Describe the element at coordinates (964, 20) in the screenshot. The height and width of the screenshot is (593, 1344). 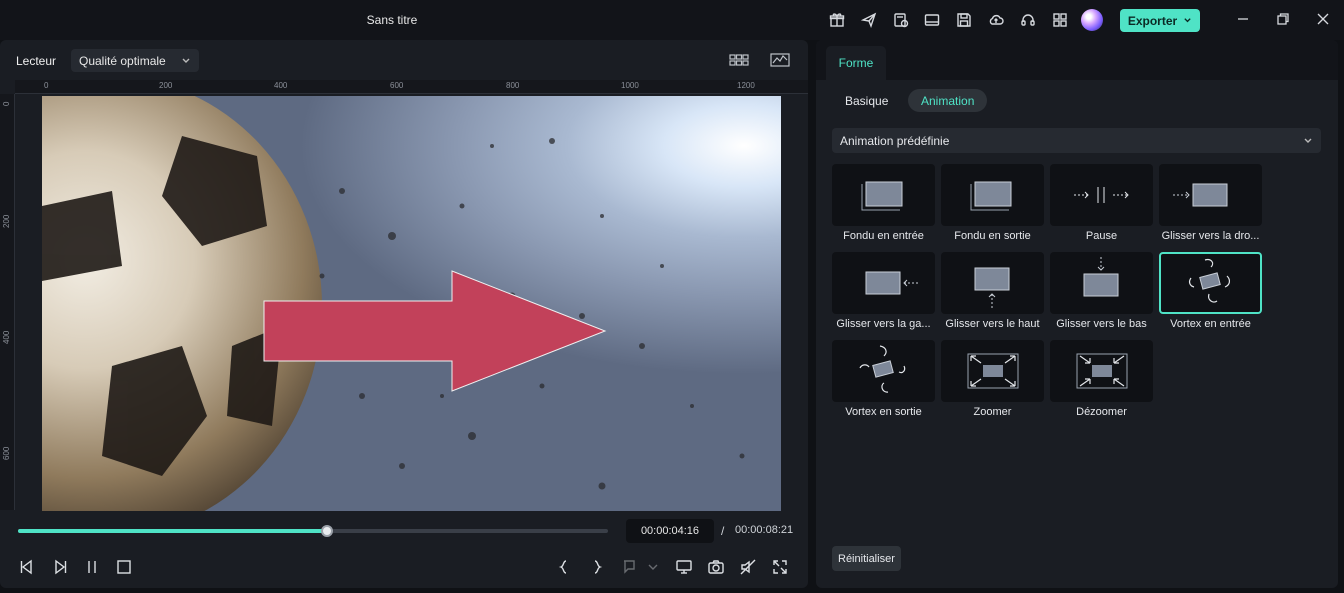
I see `save-icon` at that location.